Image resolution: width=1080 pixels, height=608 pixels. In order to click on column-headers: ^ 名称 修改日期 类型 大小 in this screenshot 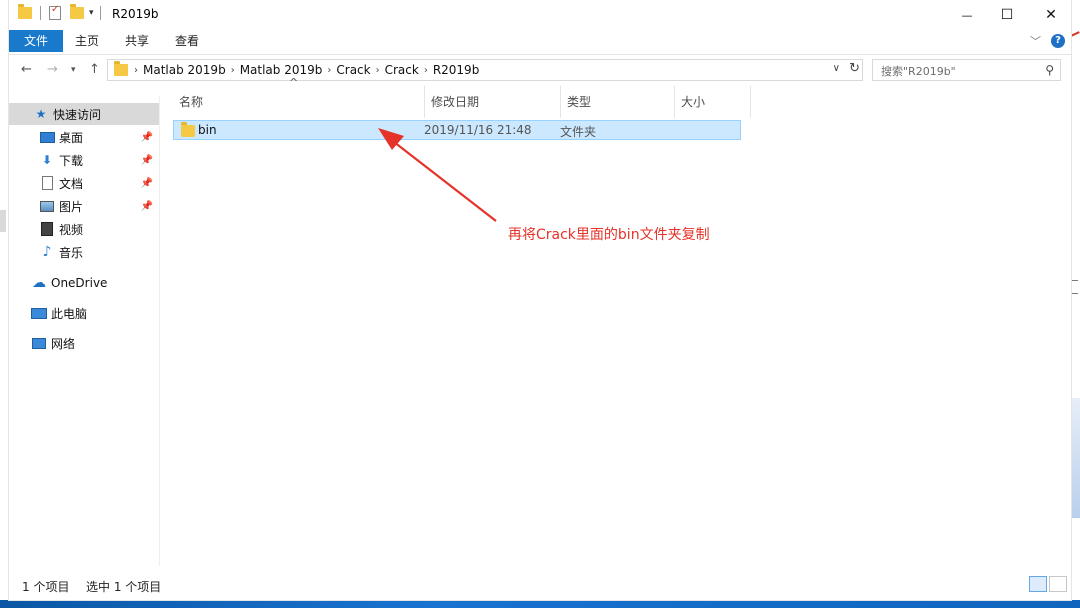, I will do `click(459, 97)`.